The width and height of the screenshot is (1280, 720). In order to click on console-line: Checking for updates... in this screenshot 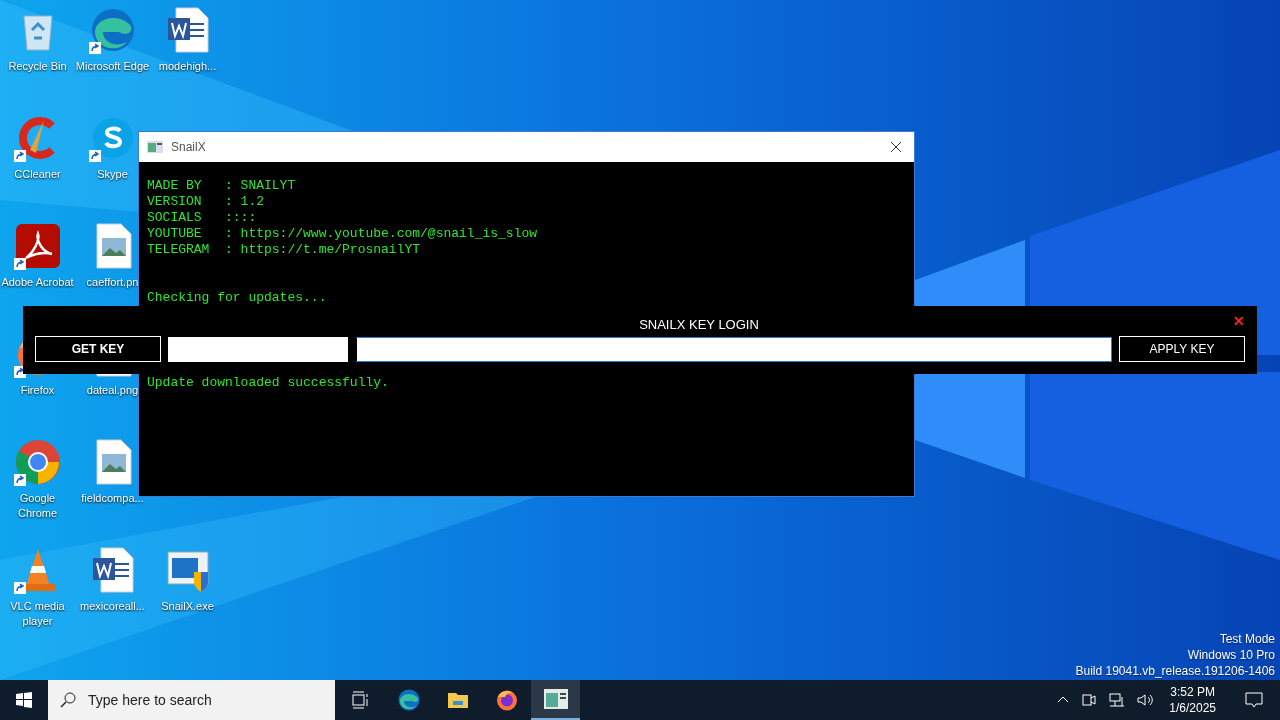, I will do `click(237, 298)`.